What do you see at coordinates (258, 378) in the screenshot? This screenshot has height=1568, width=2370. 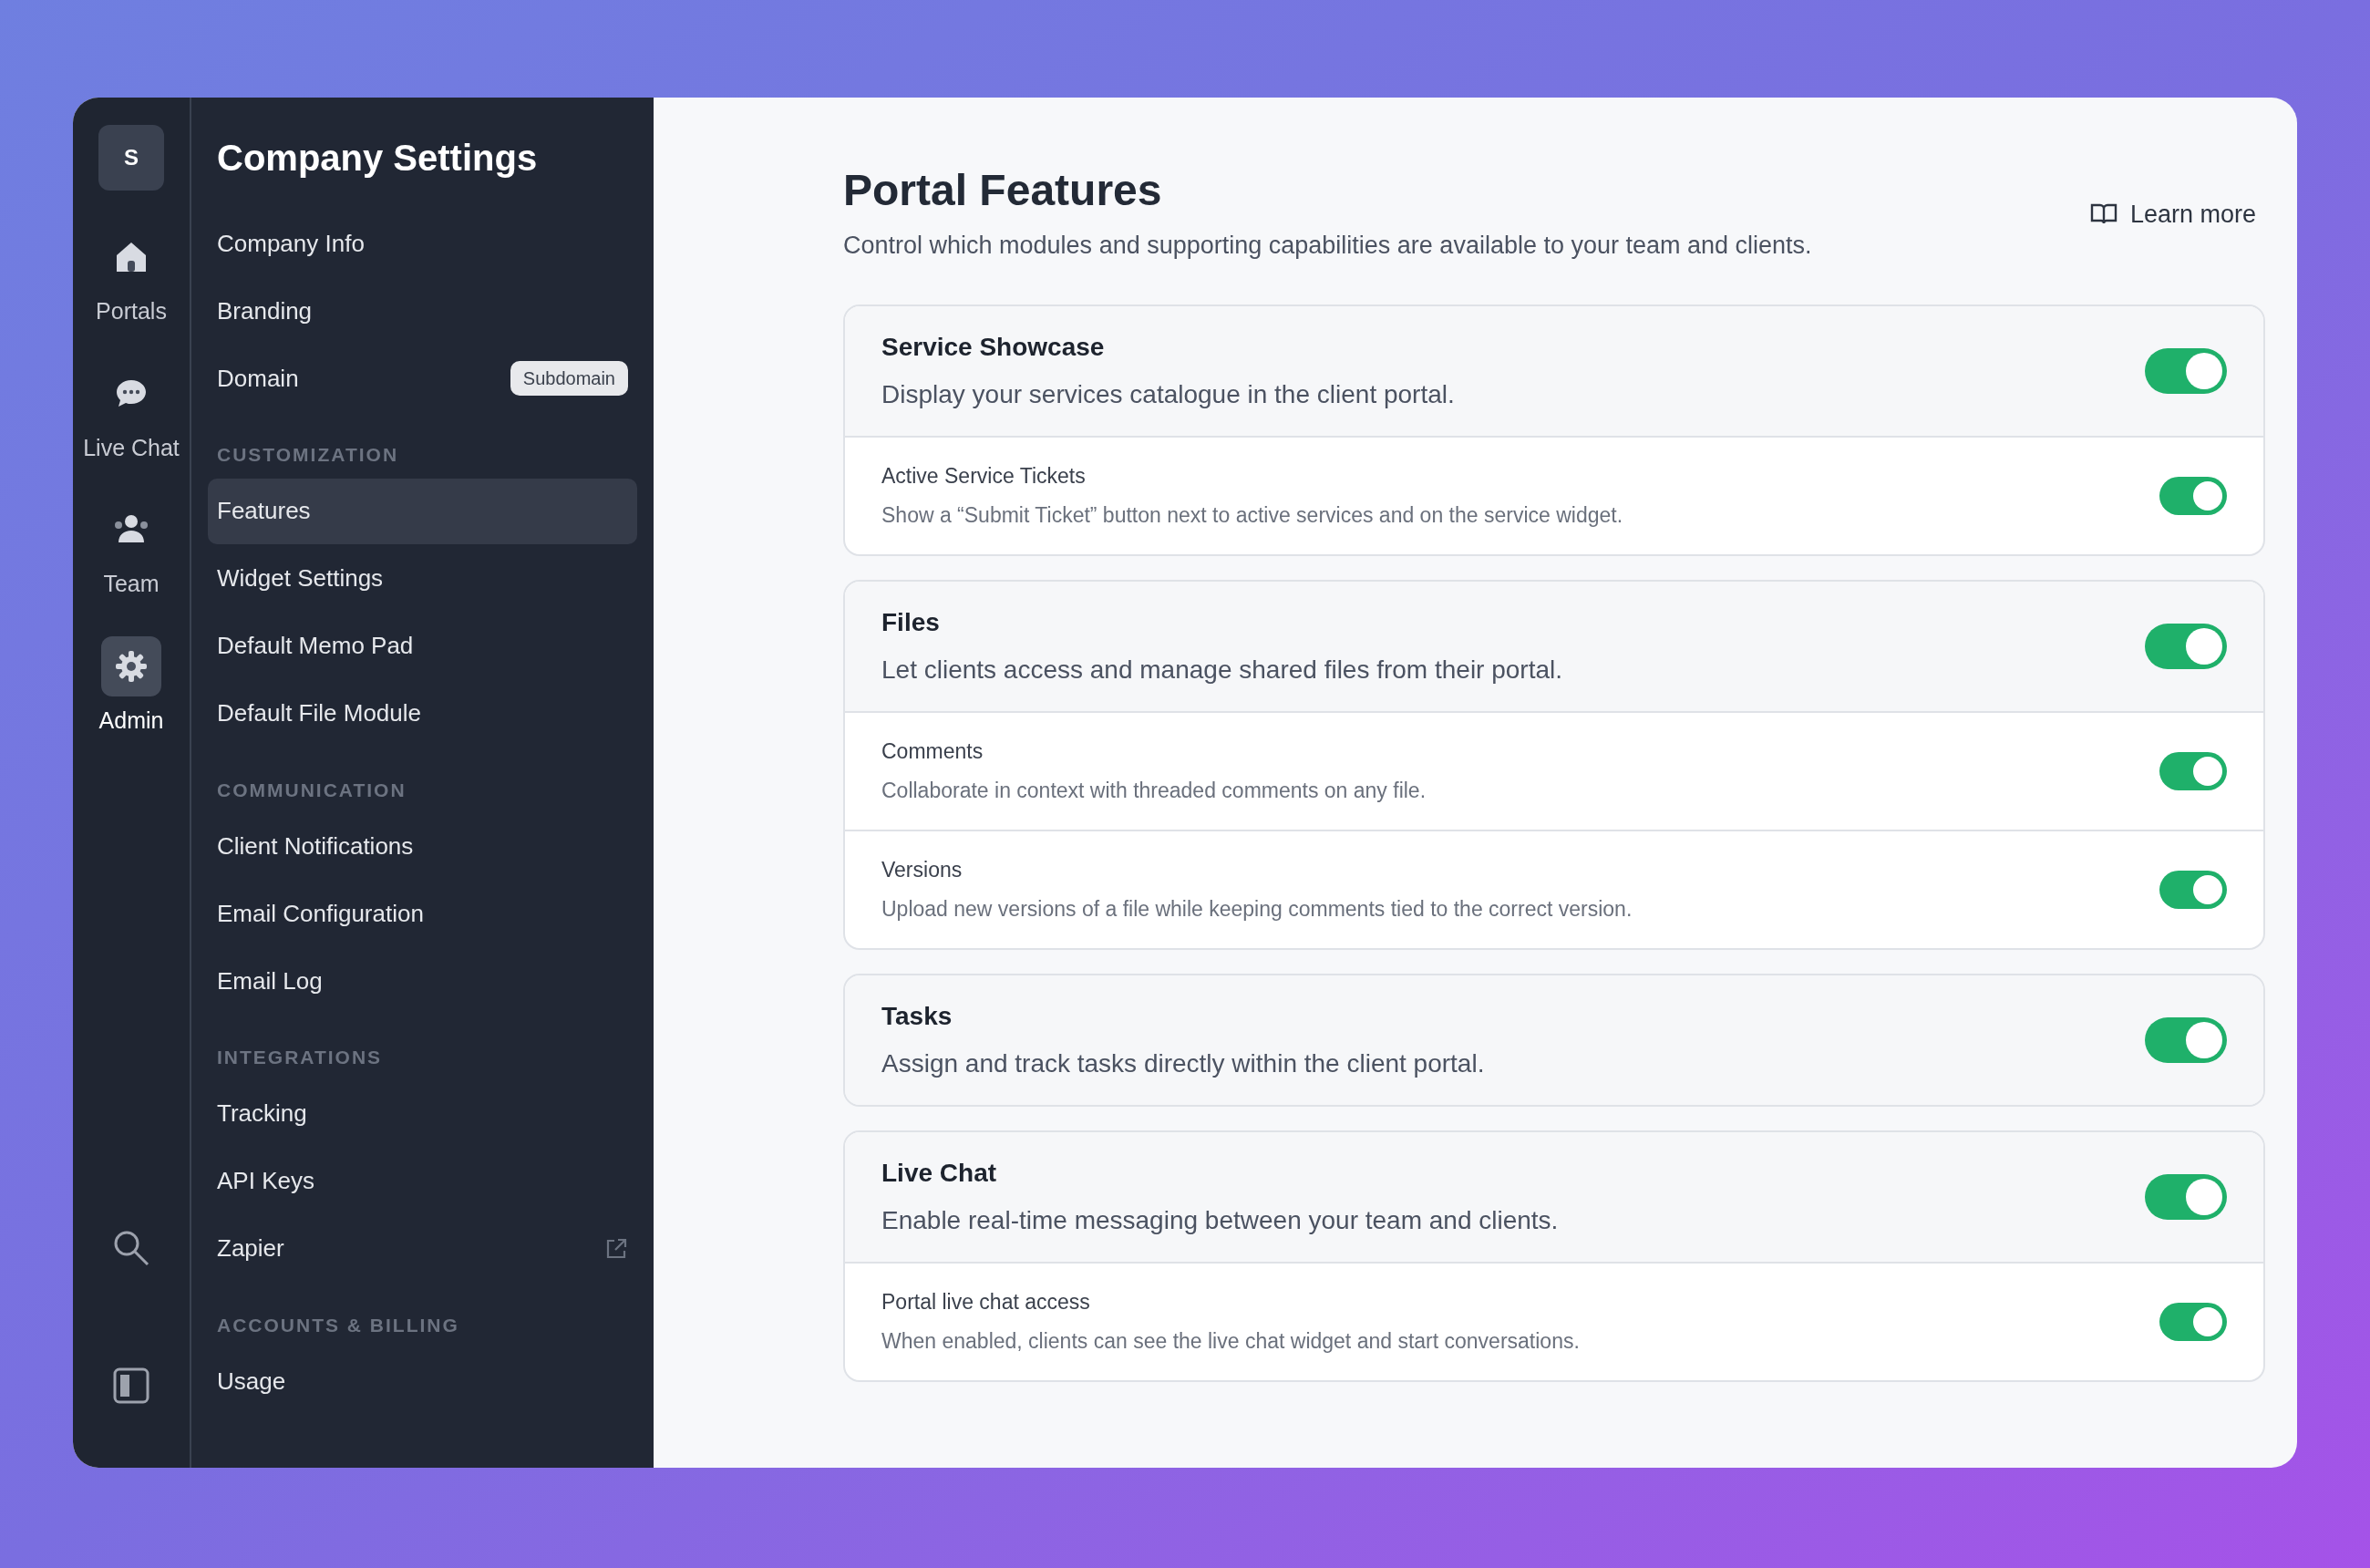 I see `item-label: Domain` at bounding box center [258, 378].